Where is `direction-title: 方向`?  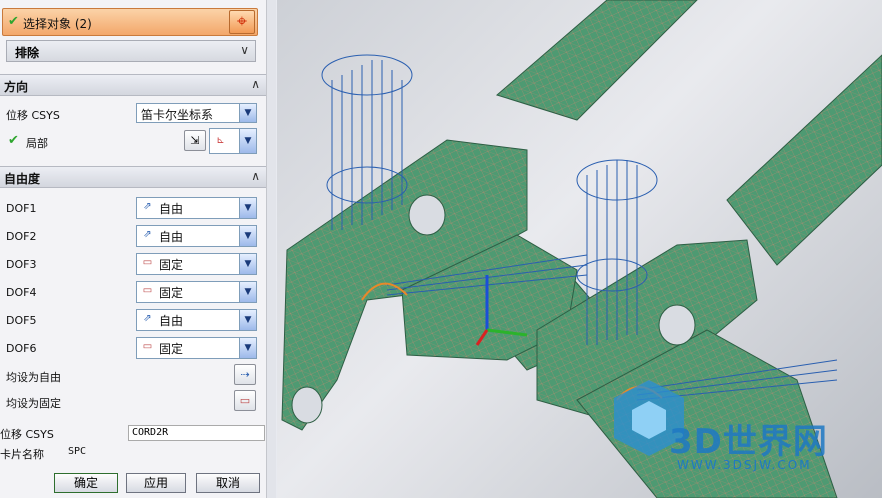
direction-title: 方向 is located at coordinates (16, 87).